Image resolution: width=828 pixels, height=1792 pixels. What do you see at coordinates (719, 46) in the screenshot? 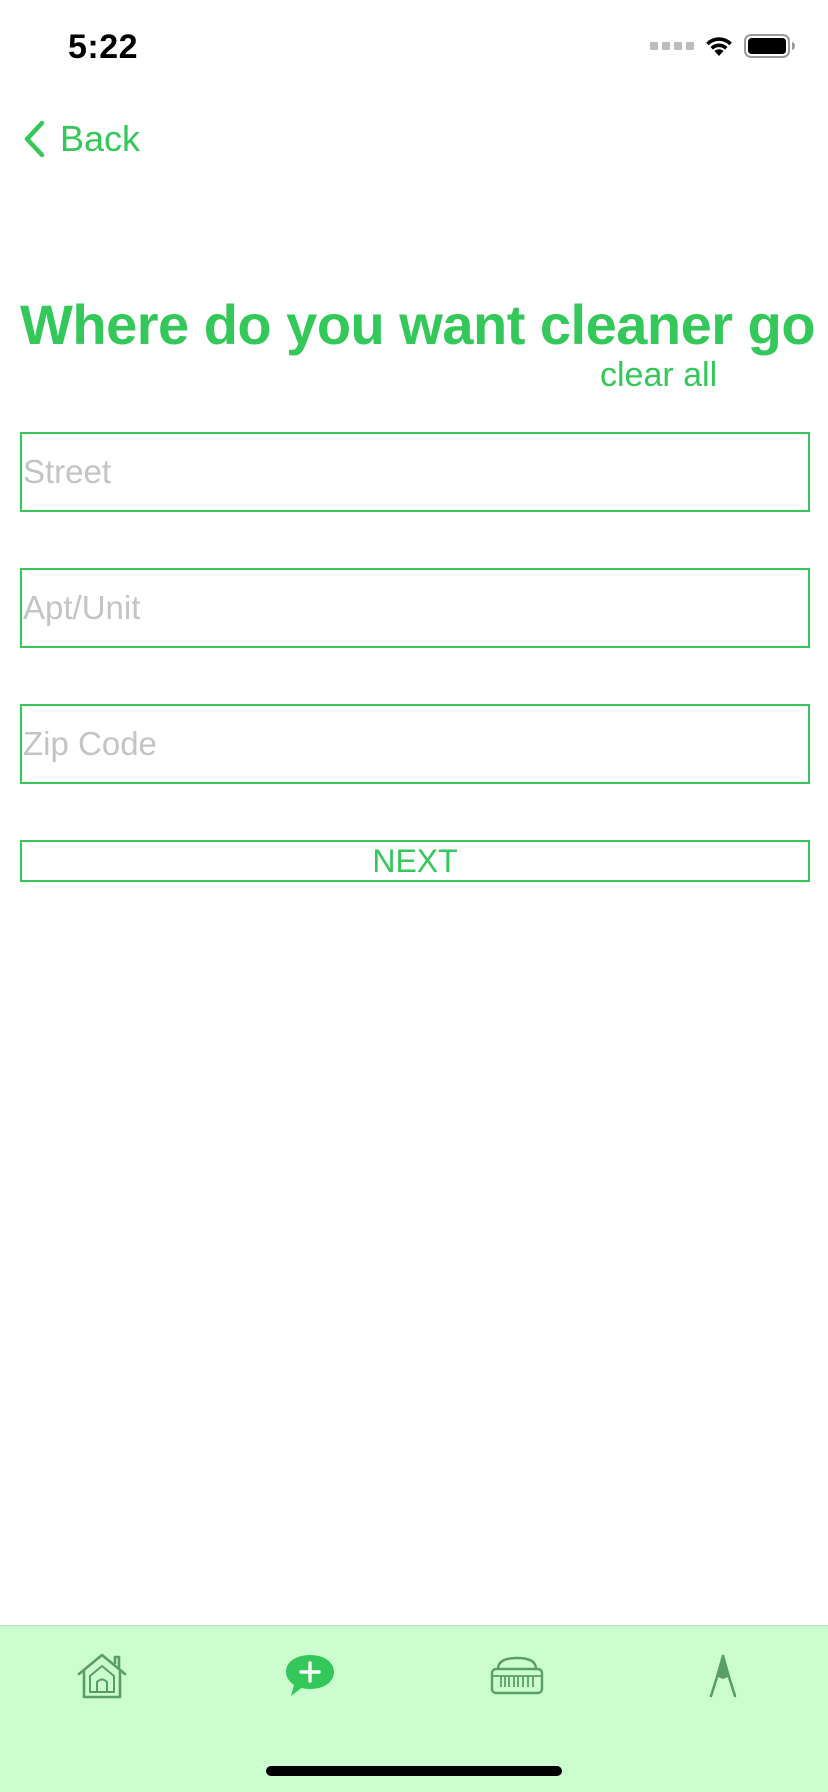
I see `wifi-icon` at bounding box center [719, 46].